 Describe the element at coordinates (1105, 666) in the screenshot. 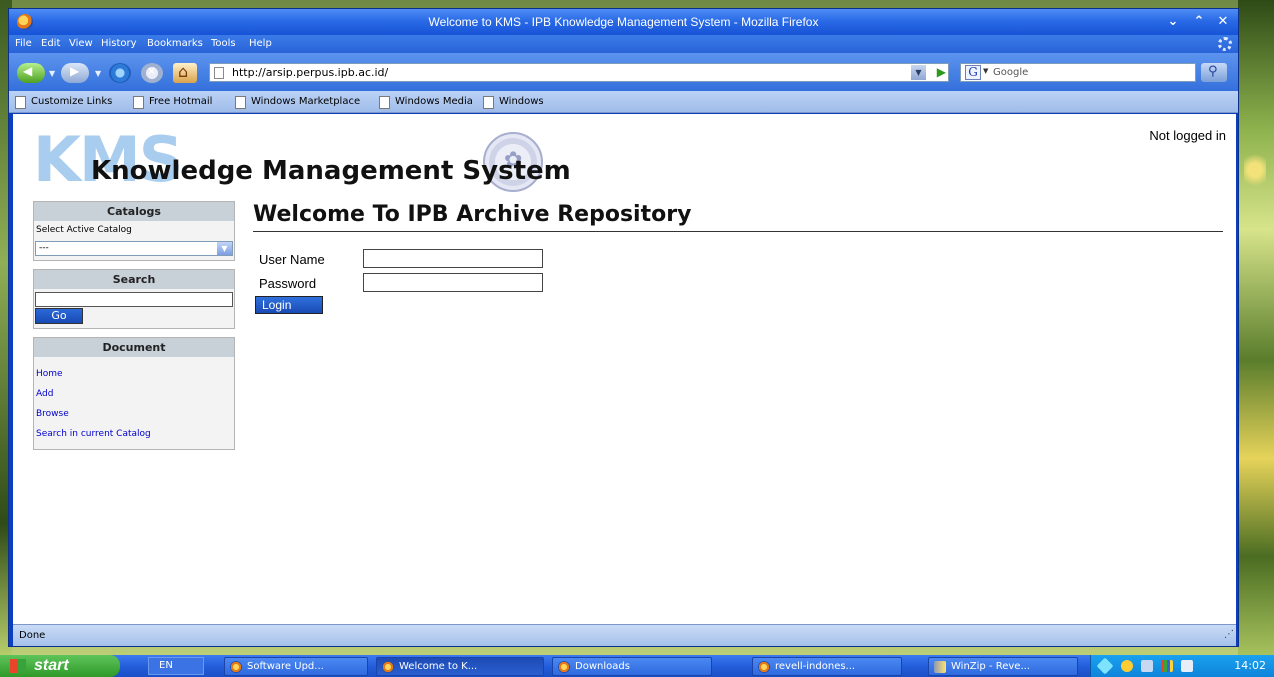

I see `network-icon` at that location.